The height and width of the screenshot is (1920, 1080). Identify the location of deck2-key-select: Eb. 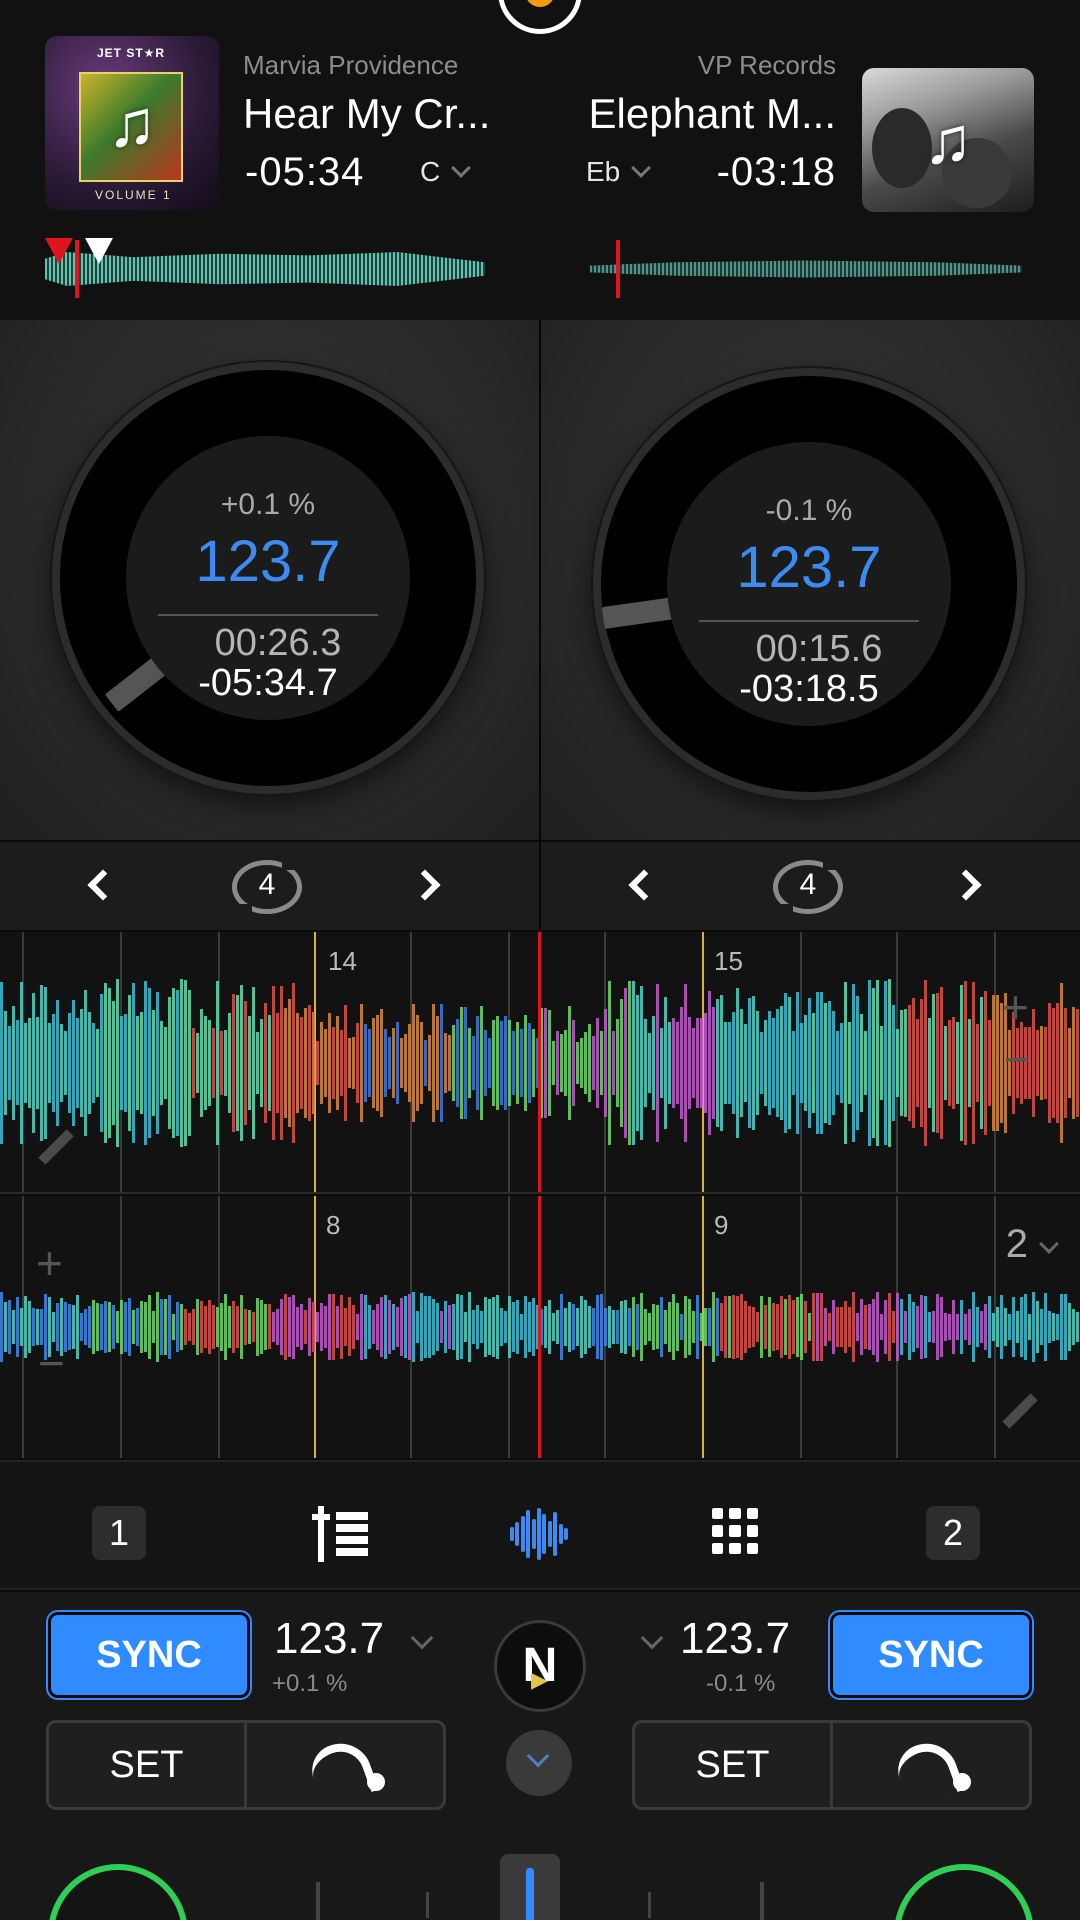
(619, 172).